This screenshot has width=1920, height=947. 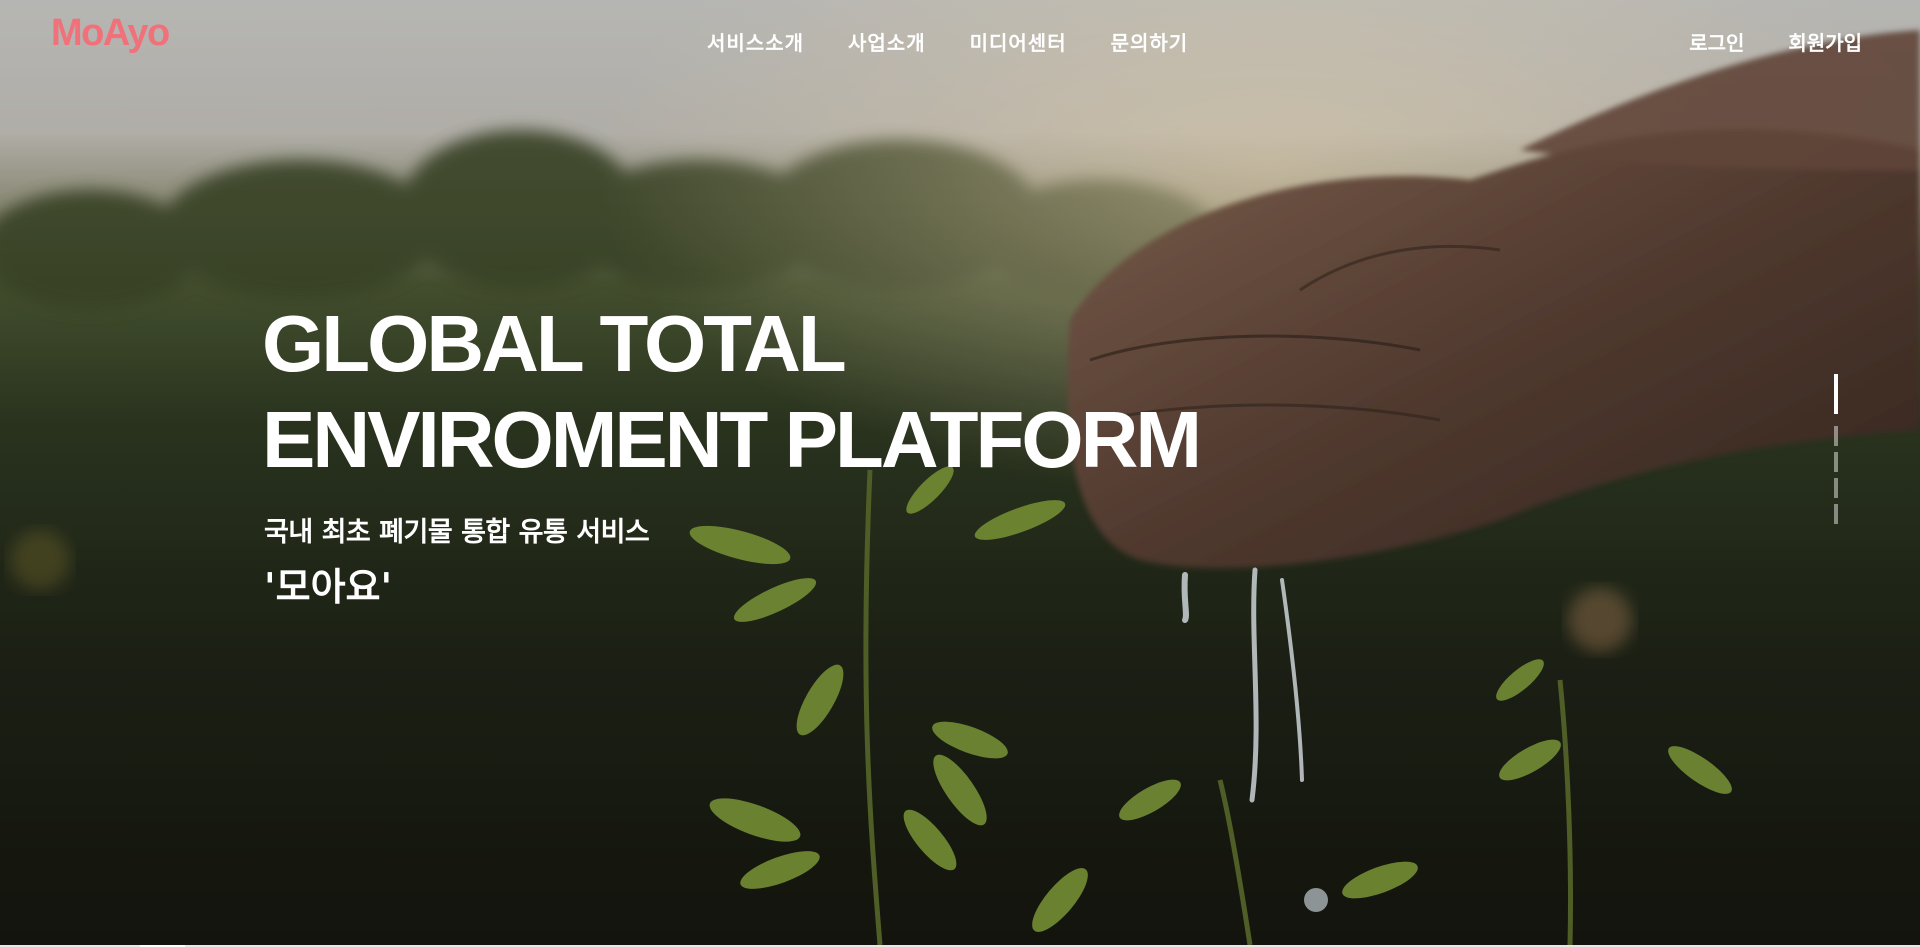 What do you see at coordinates (732, 439) in the screenshot?
I see `hero-title-line2: ENVIROMENT PLATFORM` at bounding box center [732, 439].